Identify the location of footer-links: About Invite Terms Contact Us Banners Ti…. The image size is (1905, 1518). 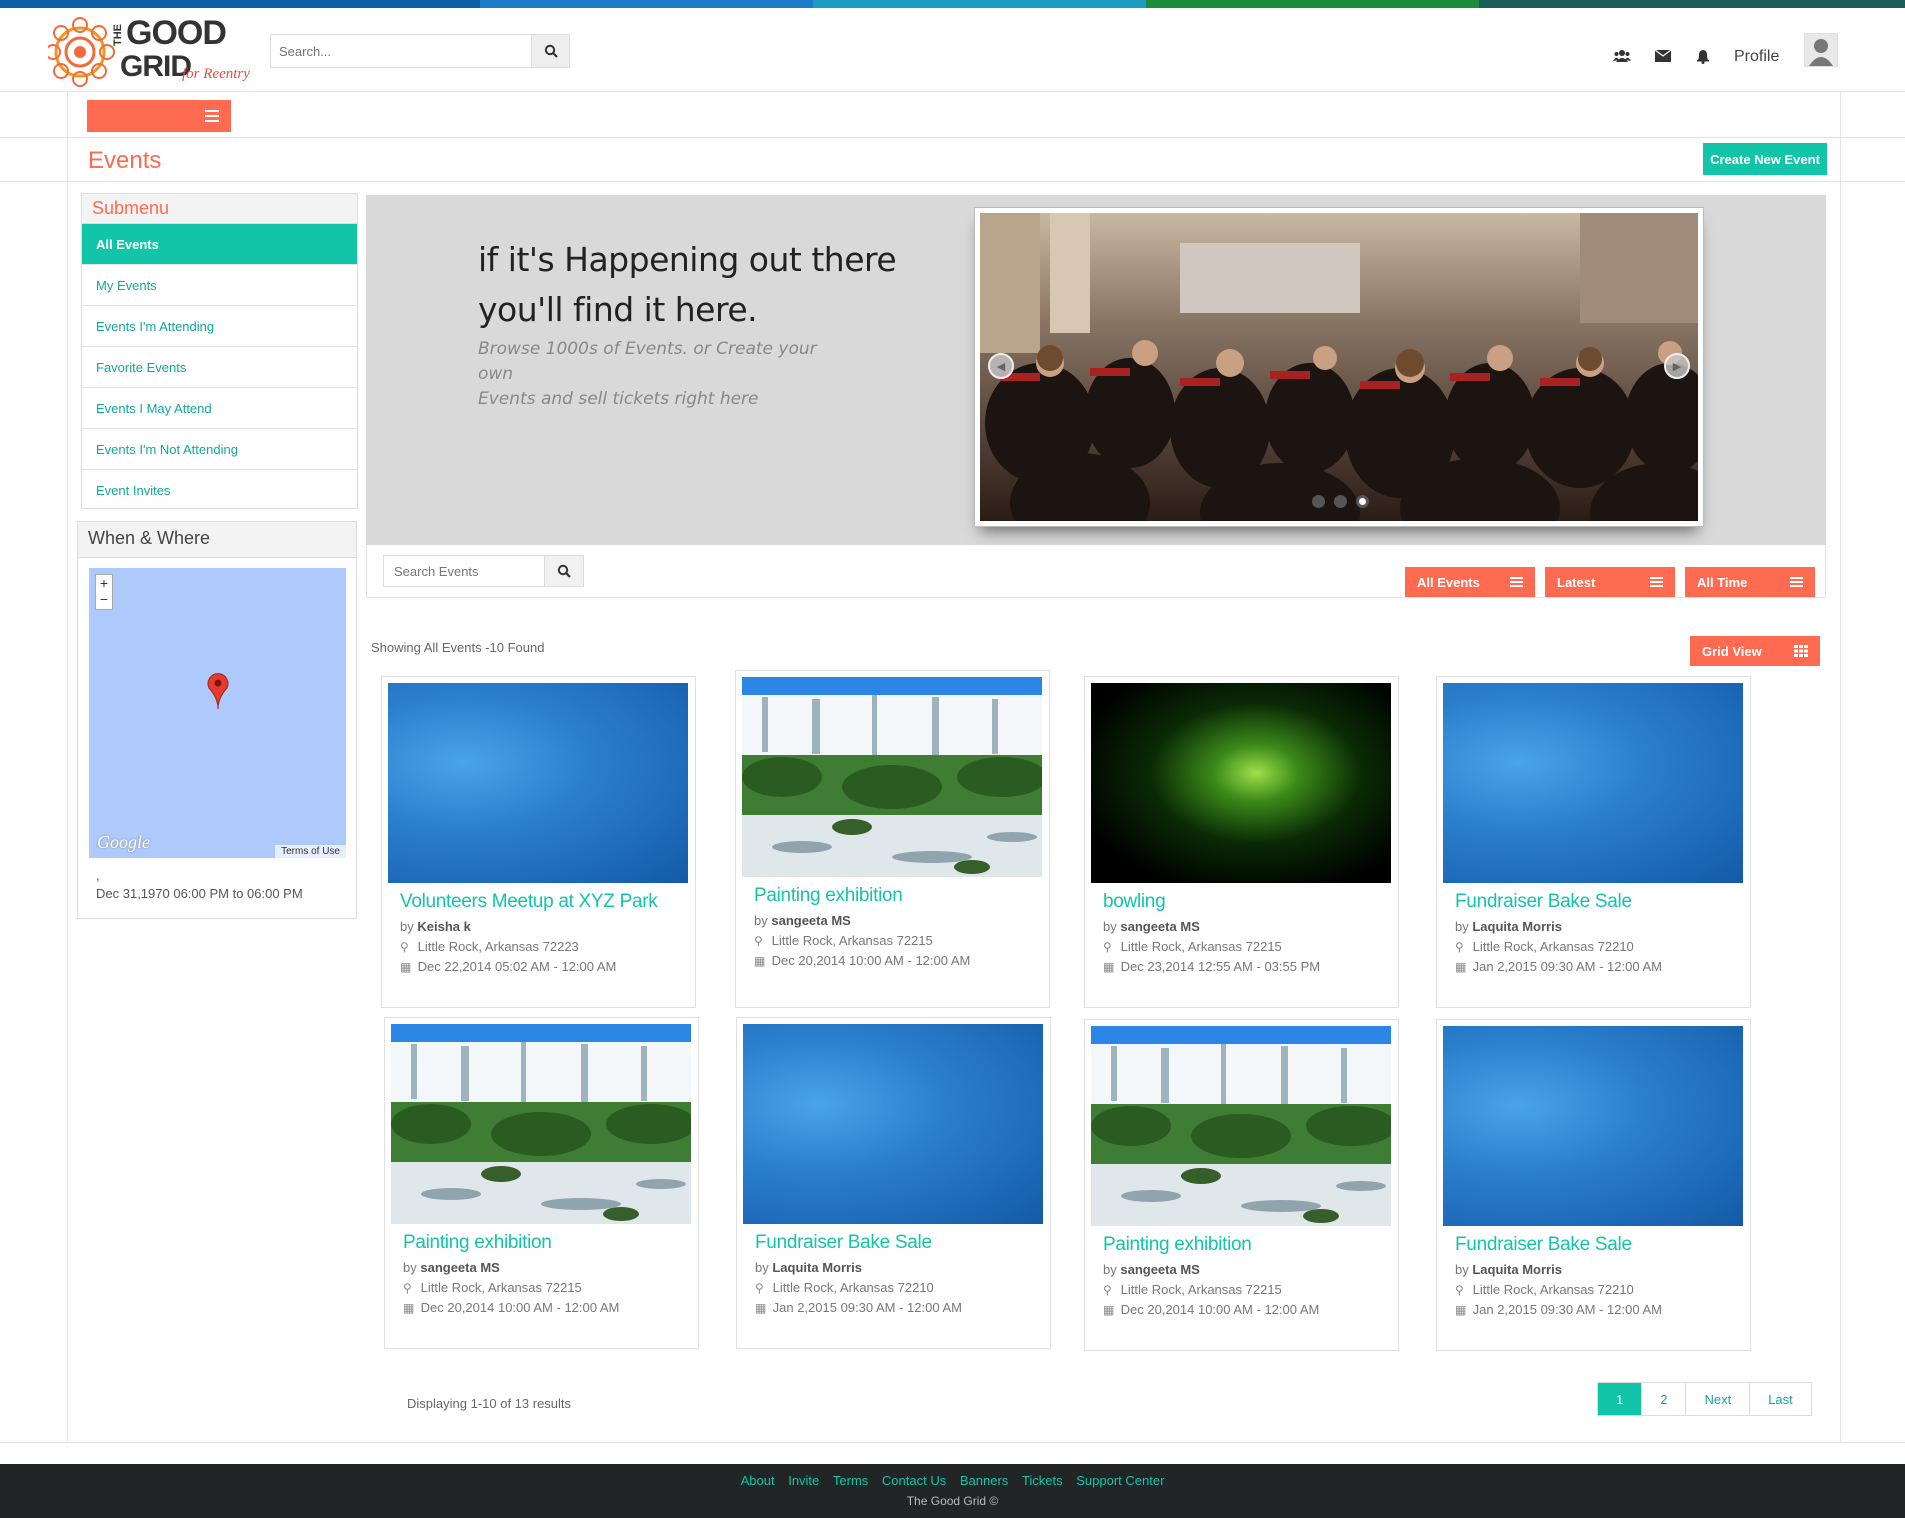
(952, 1480).